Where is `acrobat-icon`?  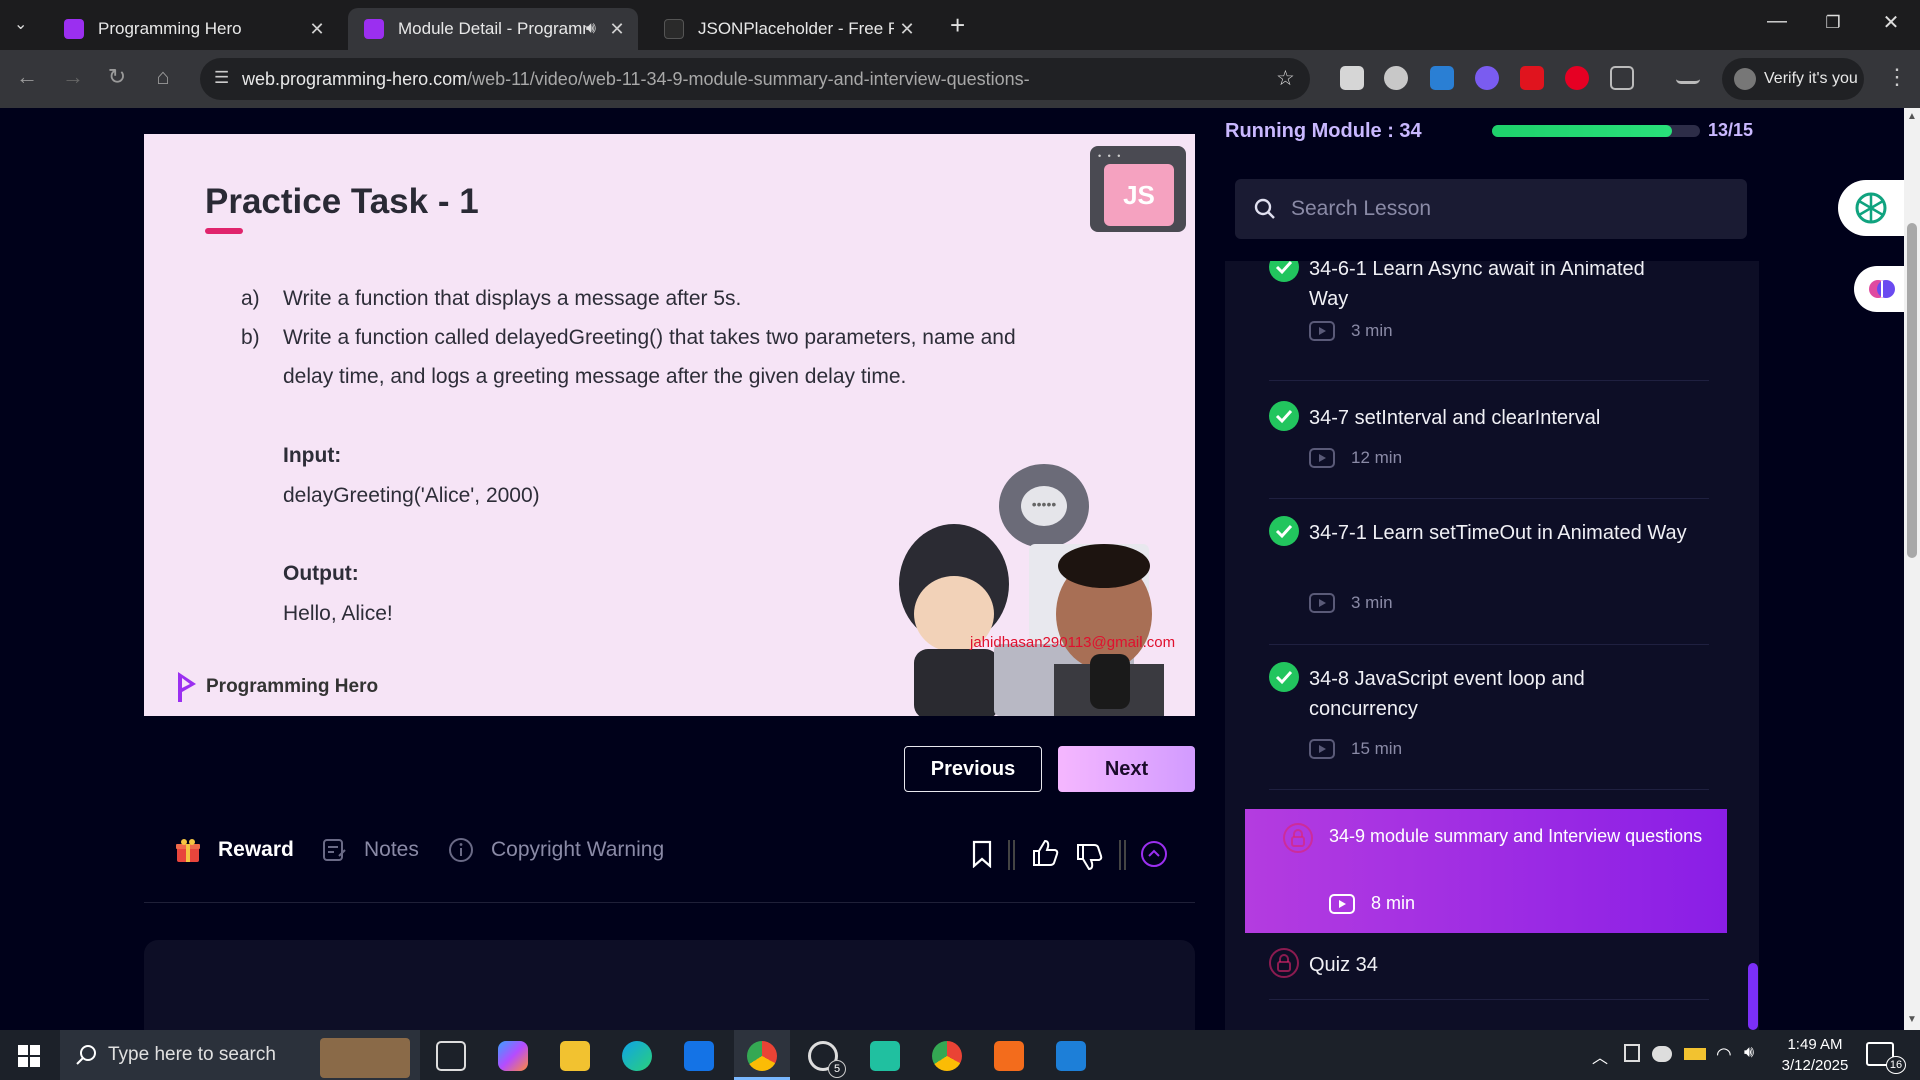
acrobat-icon is located at coordinates (1532, 78).